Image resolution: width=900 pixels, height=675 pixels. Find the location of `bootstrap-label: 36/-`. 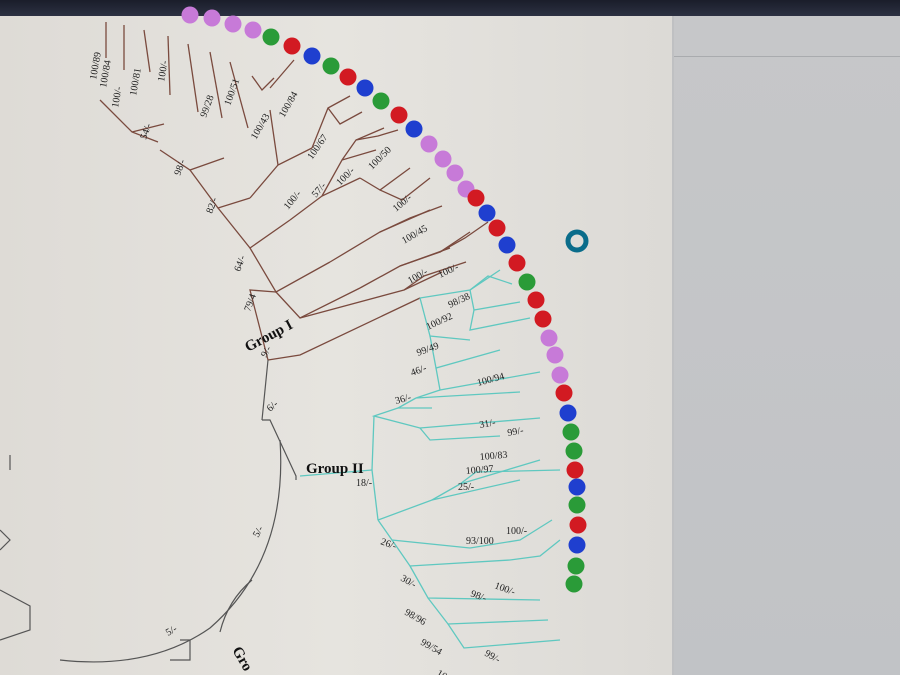

bootstrap-label: 36/- is located at coordinates (403, 399).